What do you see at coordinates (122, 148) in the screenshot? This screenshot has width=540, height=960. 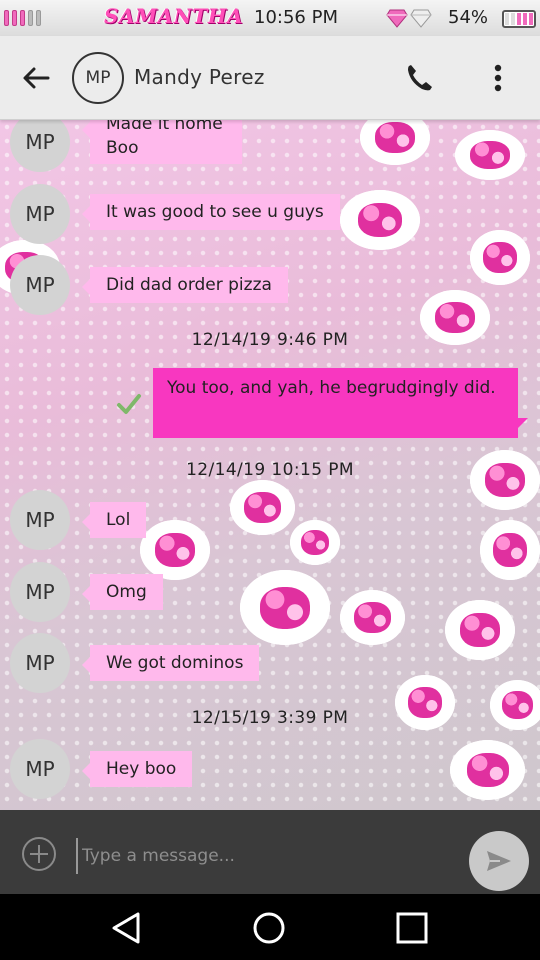 I see `message-text: Boo` at bounding box center [122, 148].